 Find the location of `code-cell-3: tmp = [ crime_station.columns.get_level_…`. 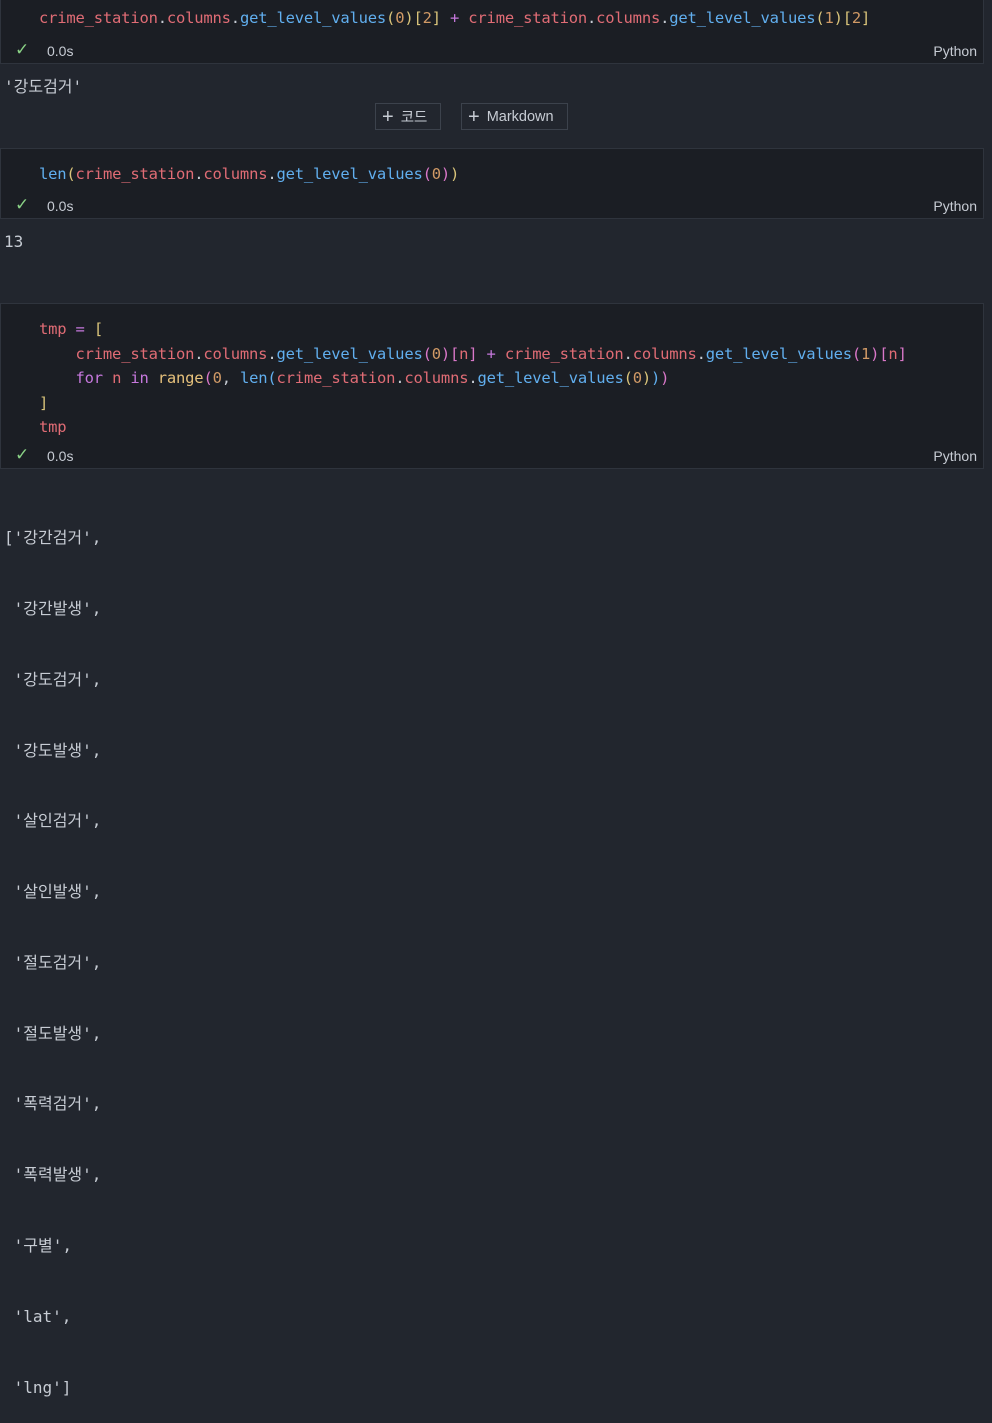

code-cell-3: tmp = [ crime_station.columns.get_level_… is located at coordinates (492, 386).